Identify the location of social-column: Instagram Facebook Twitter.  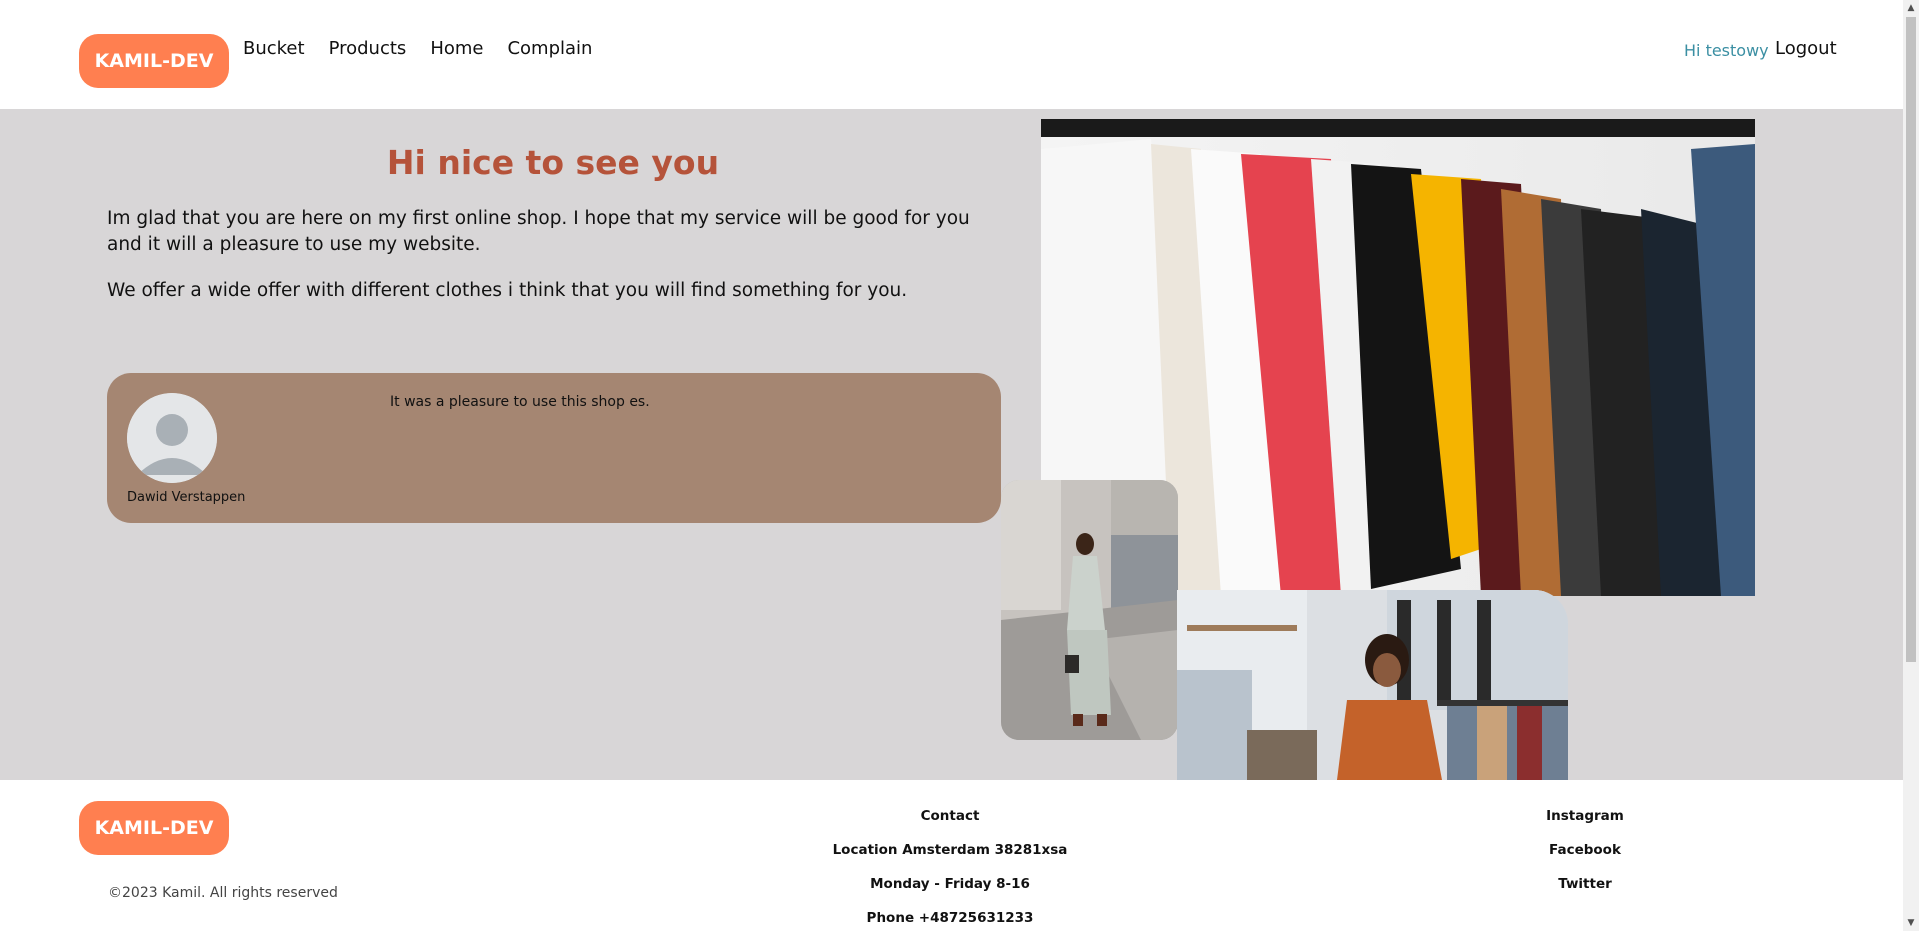
(1585, 859).